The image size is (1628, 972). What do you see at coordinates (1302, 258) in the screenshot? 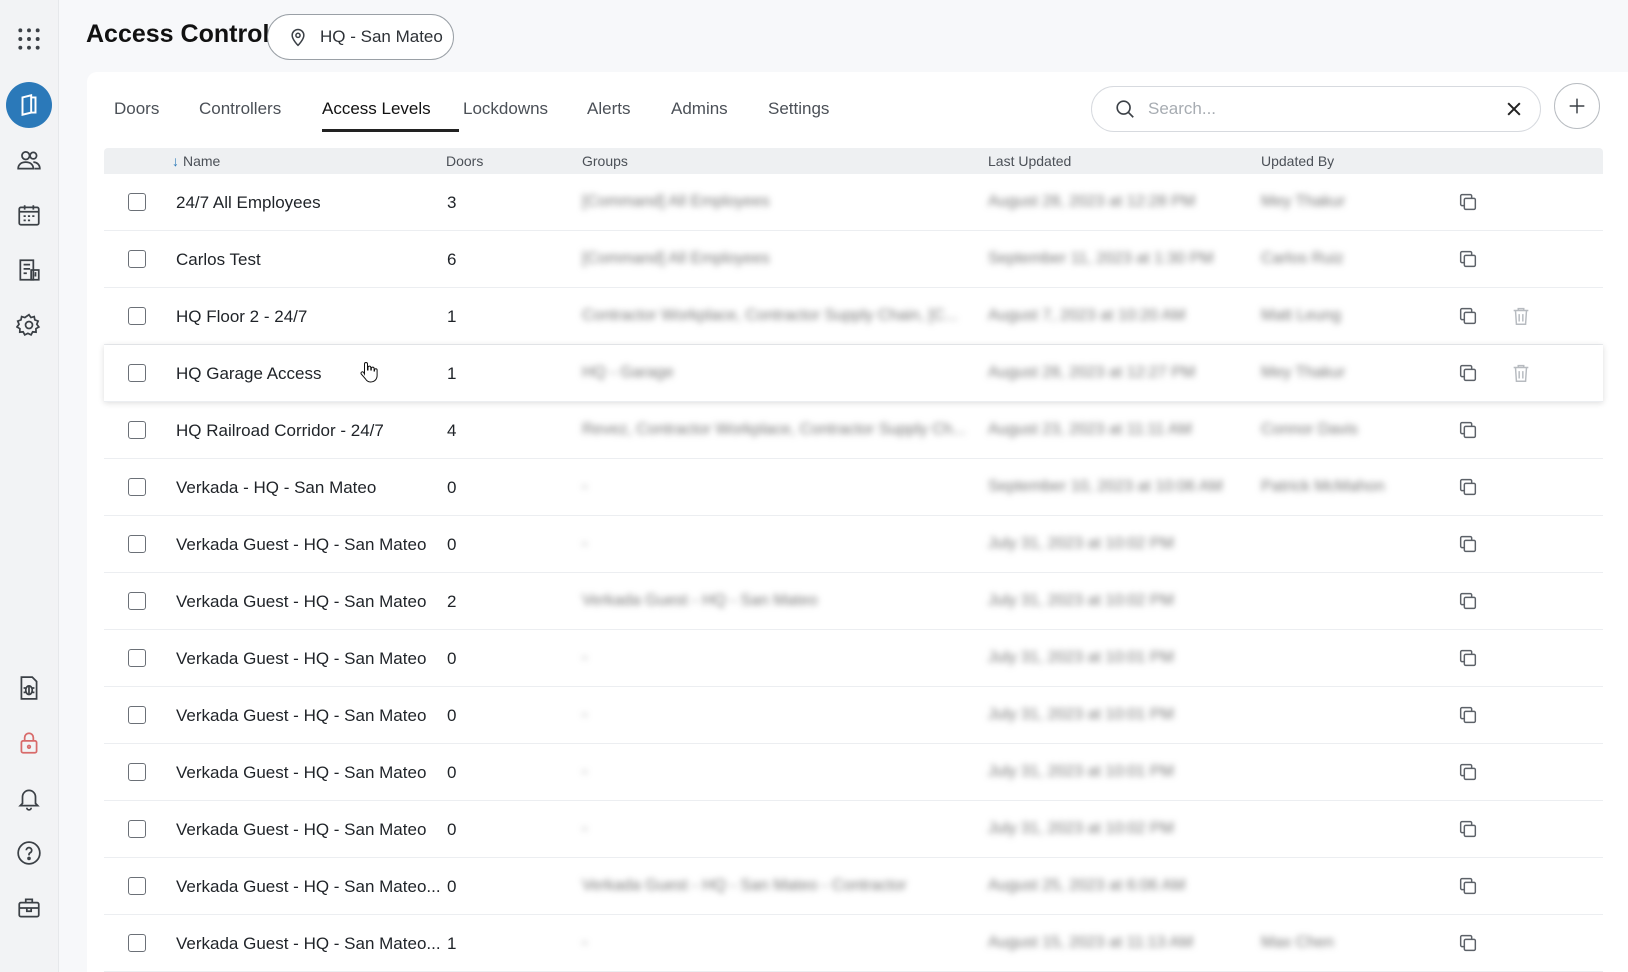
I see `updated-by-value: Carlos Ruiz` at bounding box center [1302, 258].